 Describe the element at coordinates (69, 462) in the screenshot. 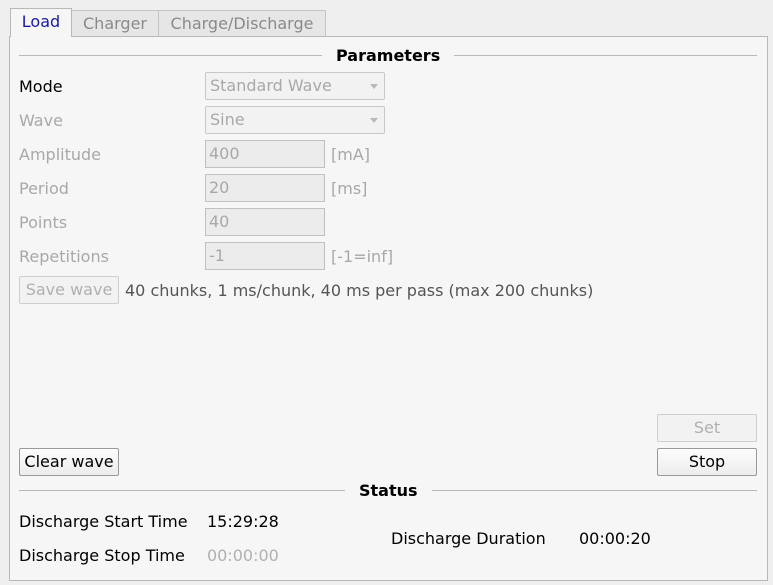

I see `clear-wave-button: Clear wave` at that location.